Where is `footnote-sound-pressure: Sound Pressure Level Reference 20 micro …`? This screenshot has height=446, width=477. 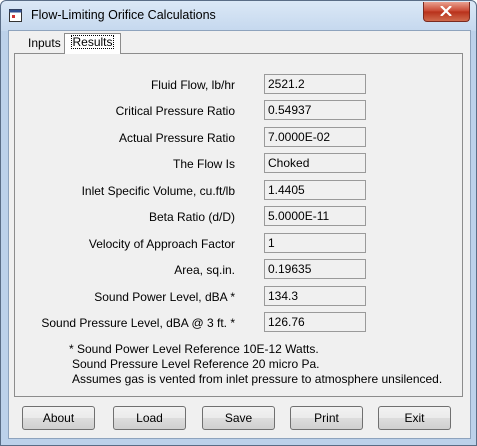 footnote-sound-pressure: Sound Pressure Level Reference 20 micro … is located at coordinates (196, 364).